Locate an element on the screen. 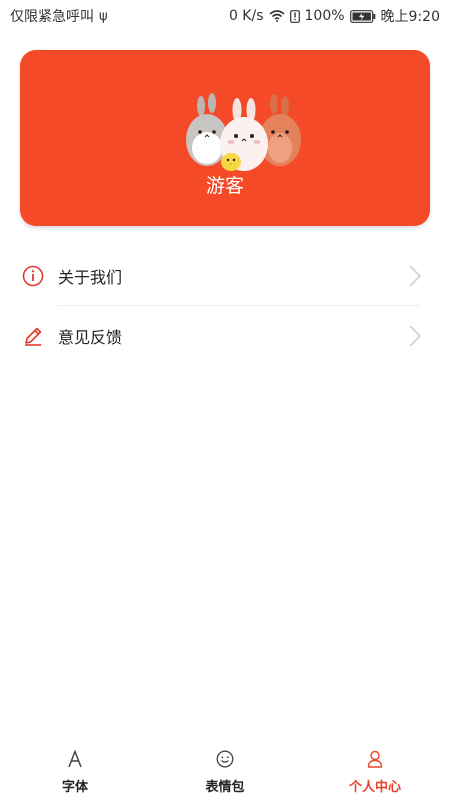 The height and width of the screenshot is (800, 450). tab-stickers: 表情包 is located at coordinates (225, 770).